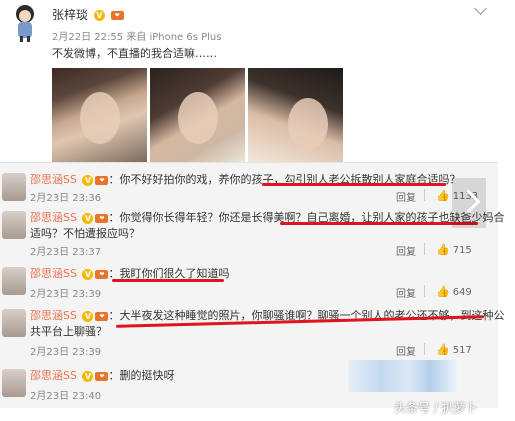 This screenshot has height=421, width=515. What do you see at coordinates (25, 22) in the screenshot?
I see `post-avatar` at bounding box center [25, 22].